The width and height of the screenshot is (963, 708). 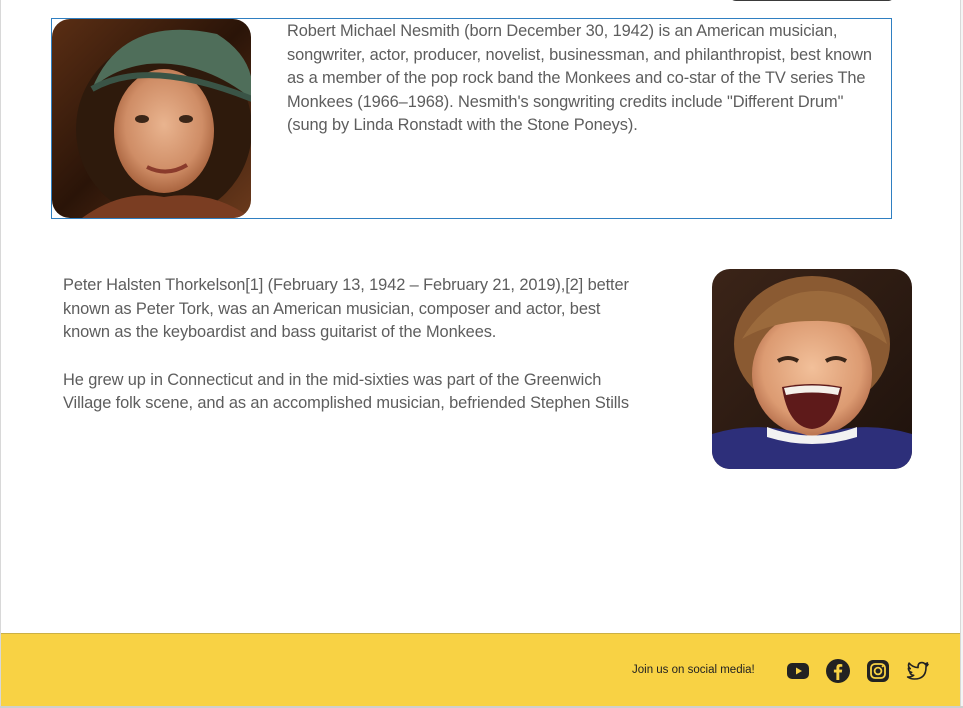 What do you see at coordinates (151, 118) in the screenshot?
I see `nesmith-photo` at bounding box center [151, 118].